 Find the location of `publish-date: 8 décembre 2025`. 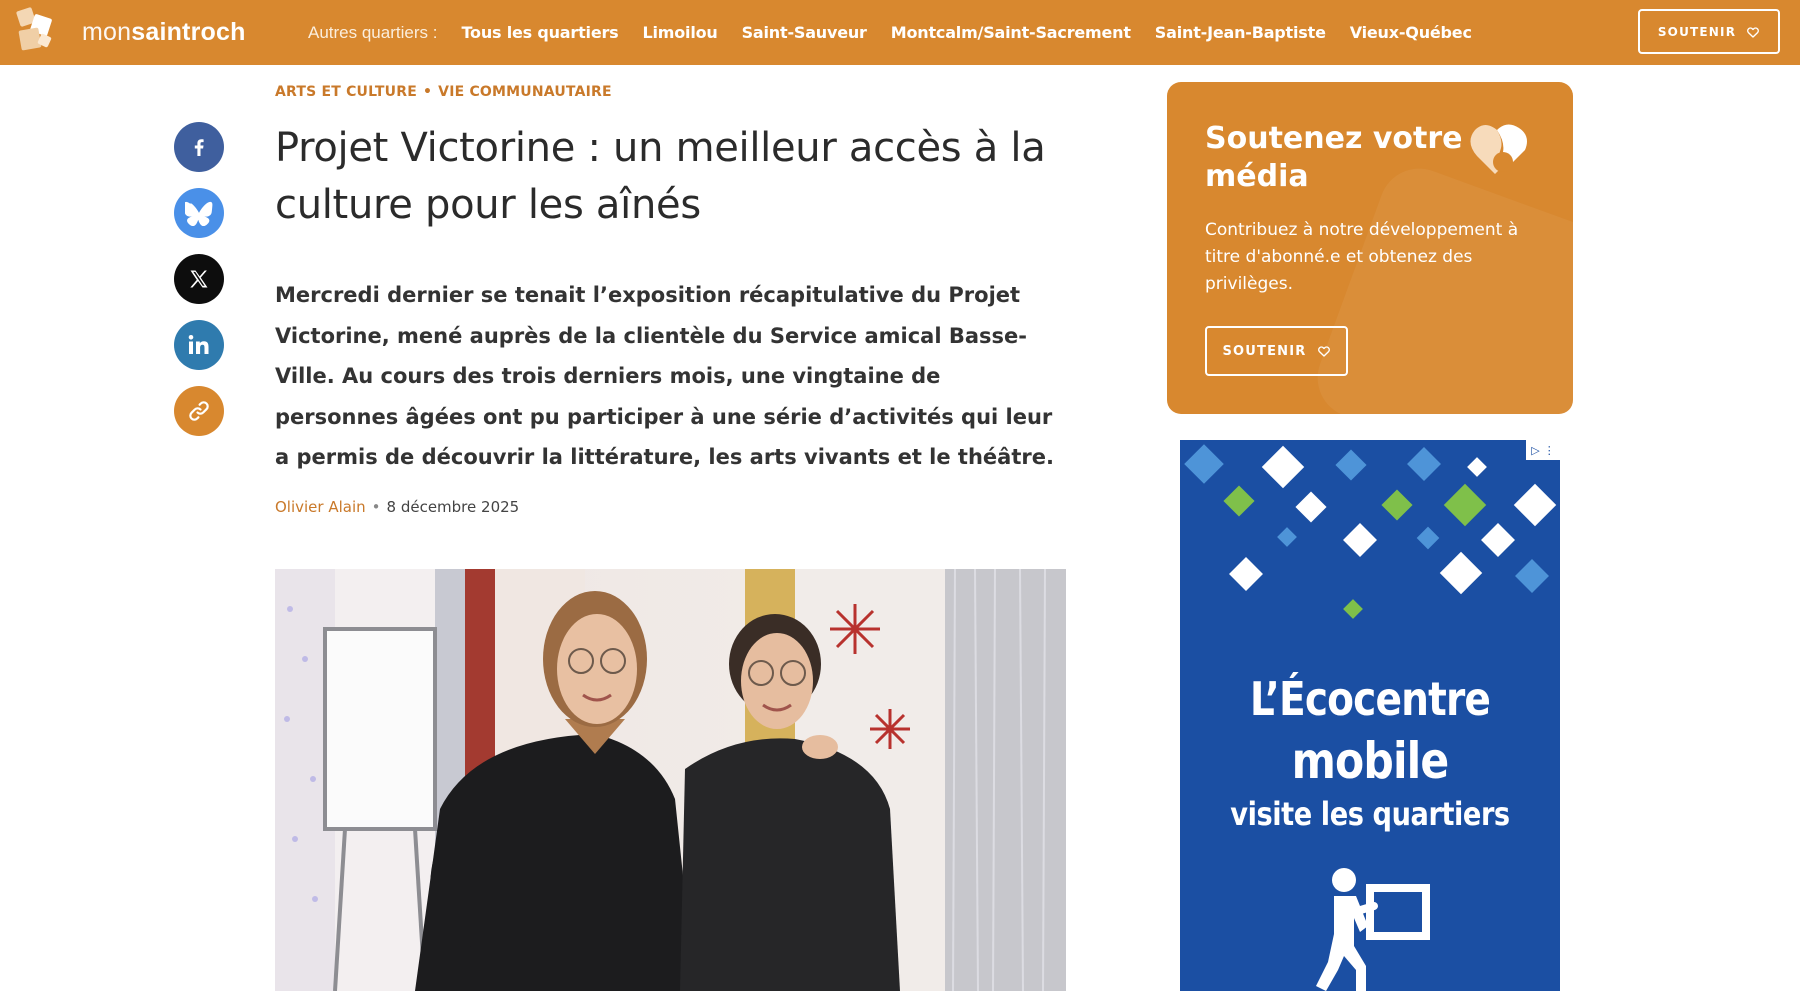

publish-date: 8 décembre 2025 is located at coordinates (453, 507).